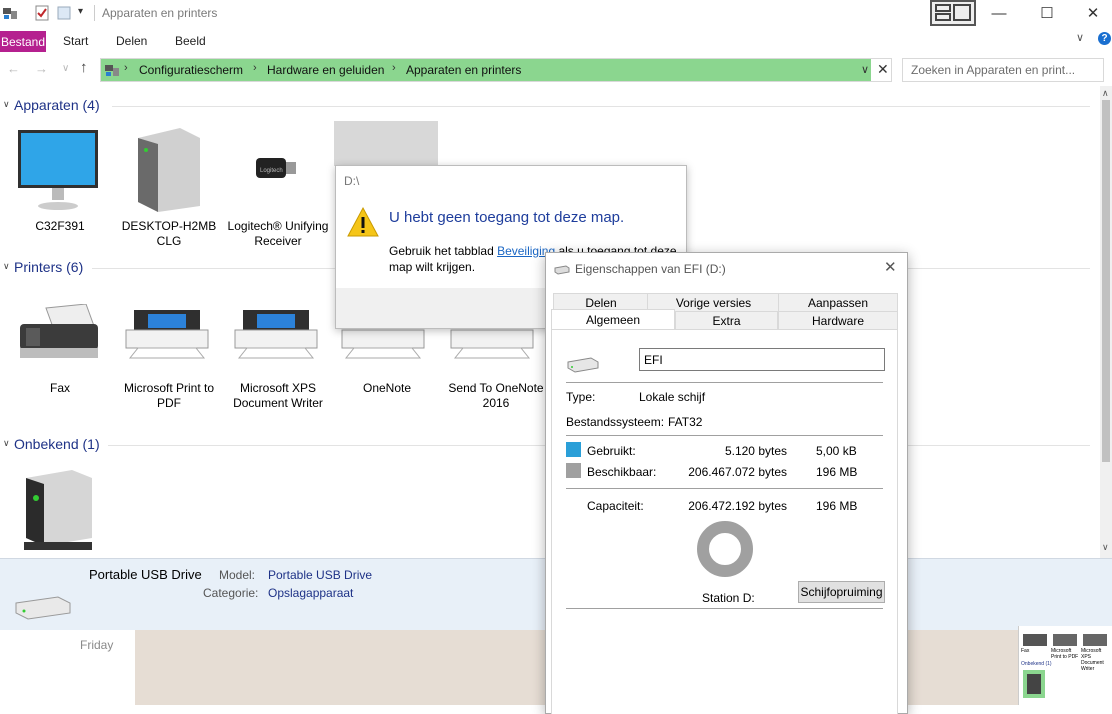 The width and height of the screenshot is (1112, 714). What do you see at coordinates (728, 598) in the screenshot?
I see `drive-label: Station D:` at bounding box center [728, 598].